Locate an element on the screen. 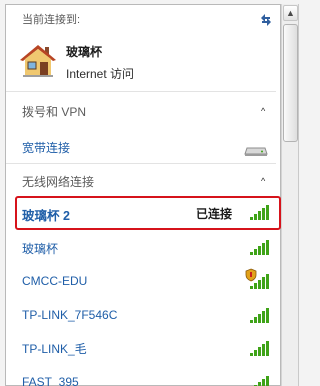 Image resolution: width=320 pixels, height=386 pixels. house-icon is located at coordinates (38, 61).